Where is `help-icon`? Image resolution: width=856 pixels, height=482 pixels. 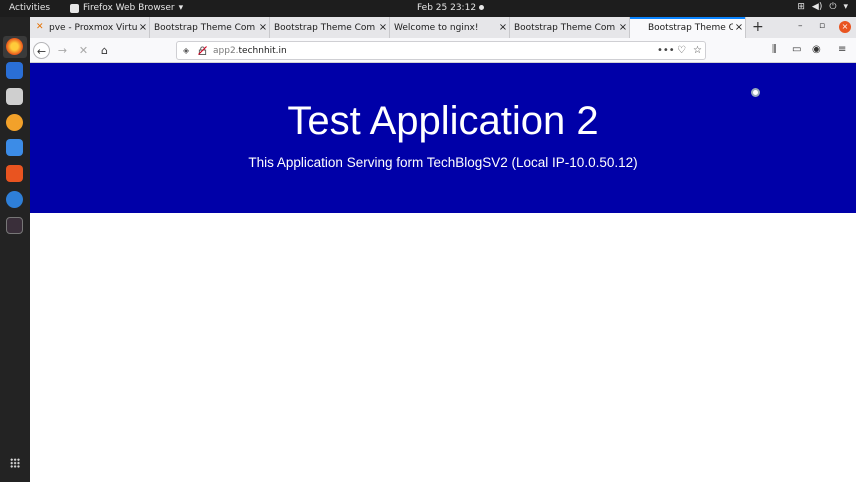 help-icon is located at coordinates (14, 199).